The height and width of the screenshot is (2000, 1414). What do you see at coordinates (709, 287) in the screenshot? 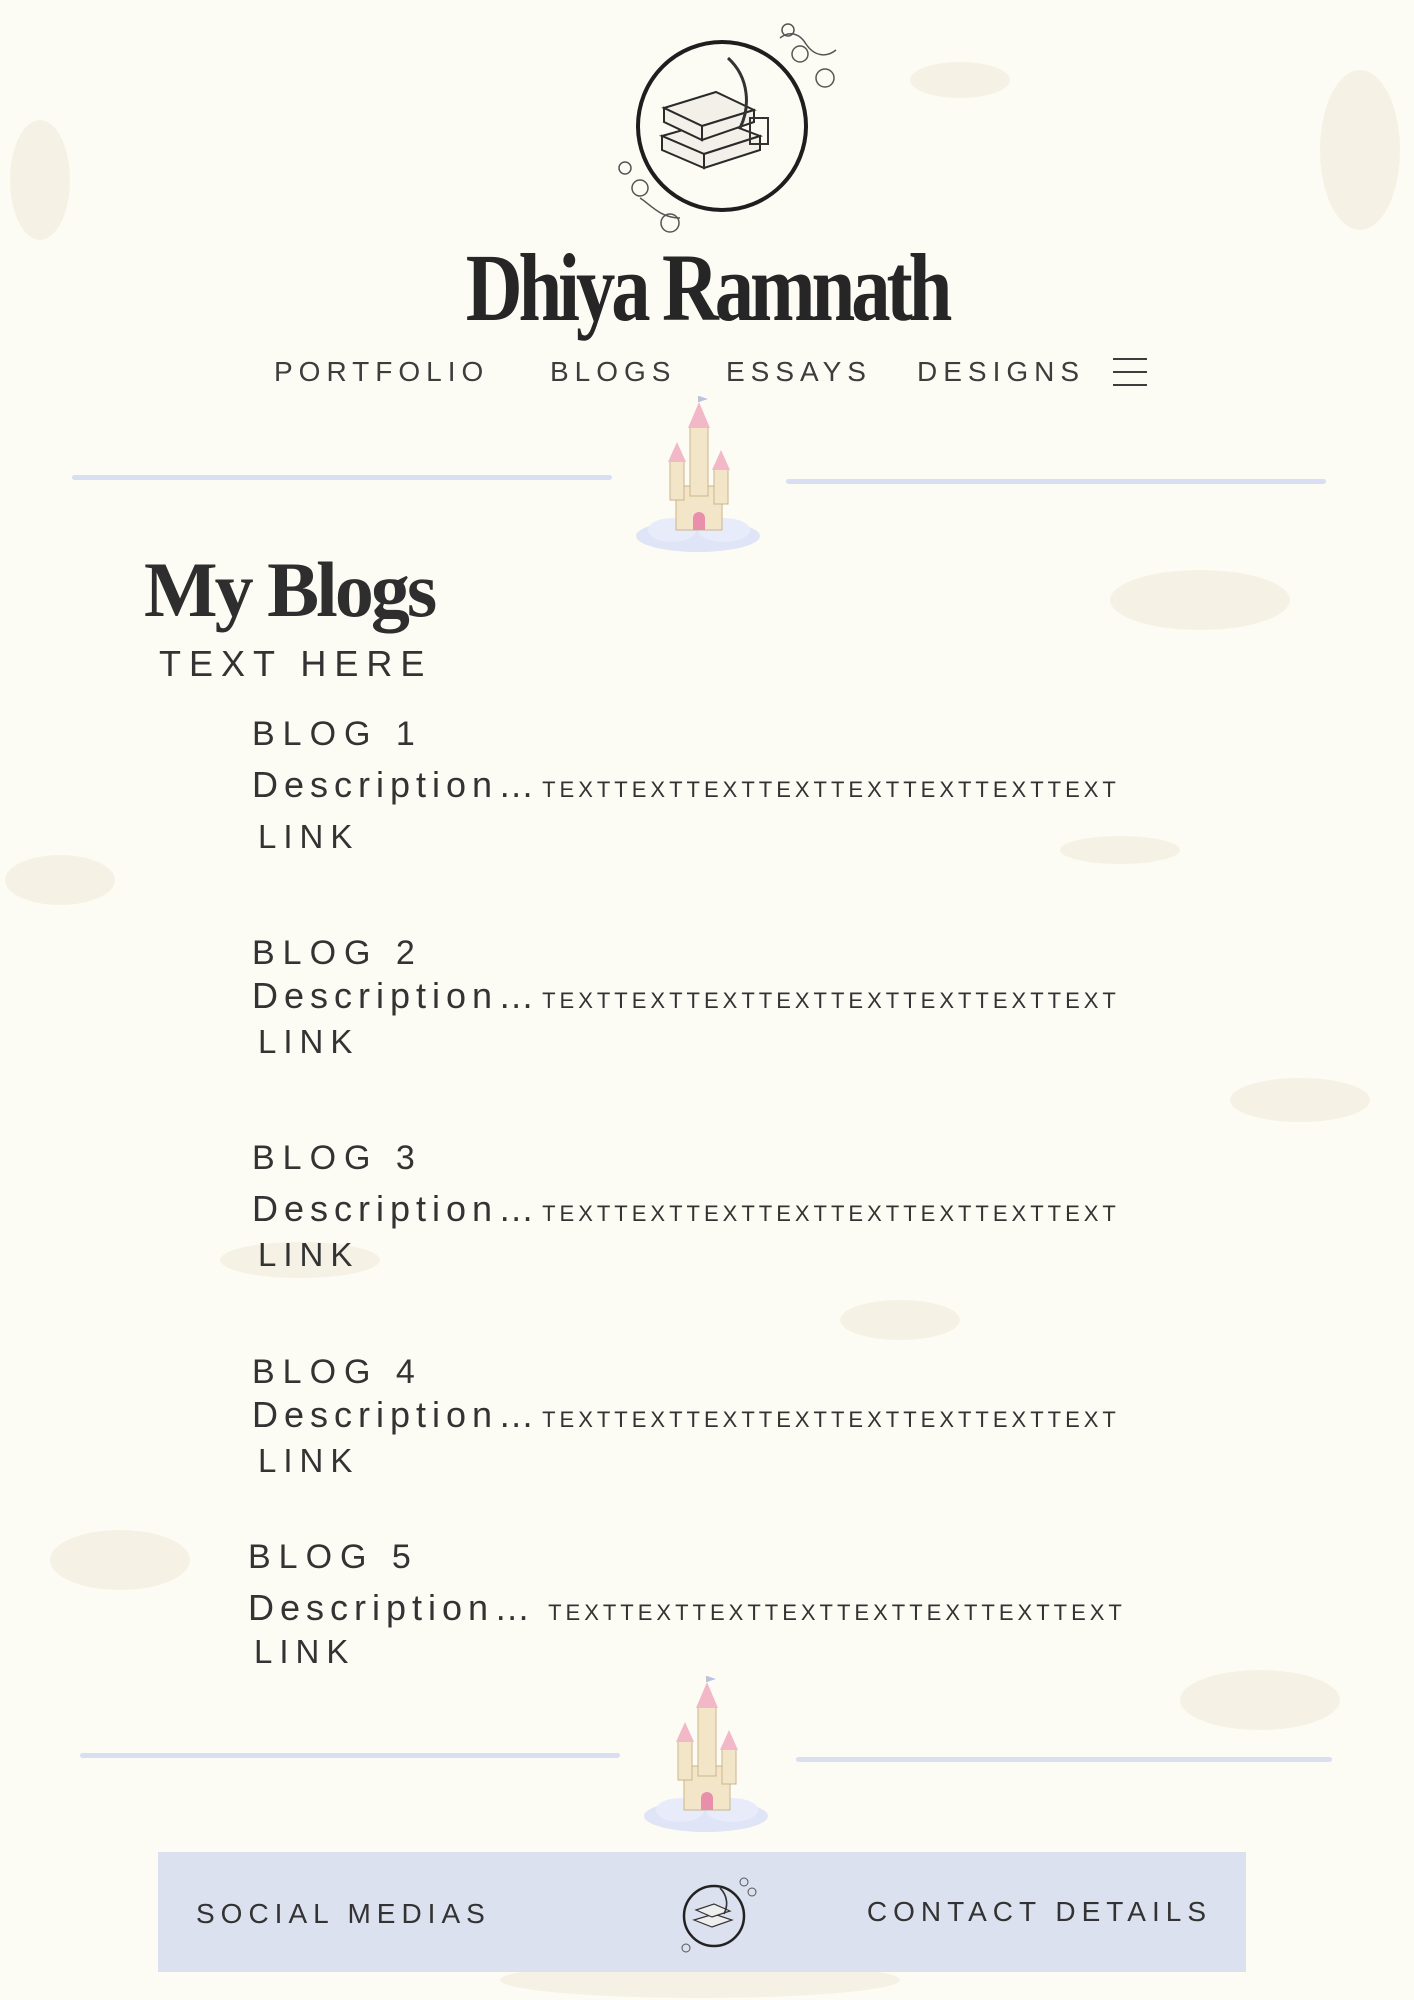
I see `site-title: Dhiya Ramnath` at bounding box center [709, 287].